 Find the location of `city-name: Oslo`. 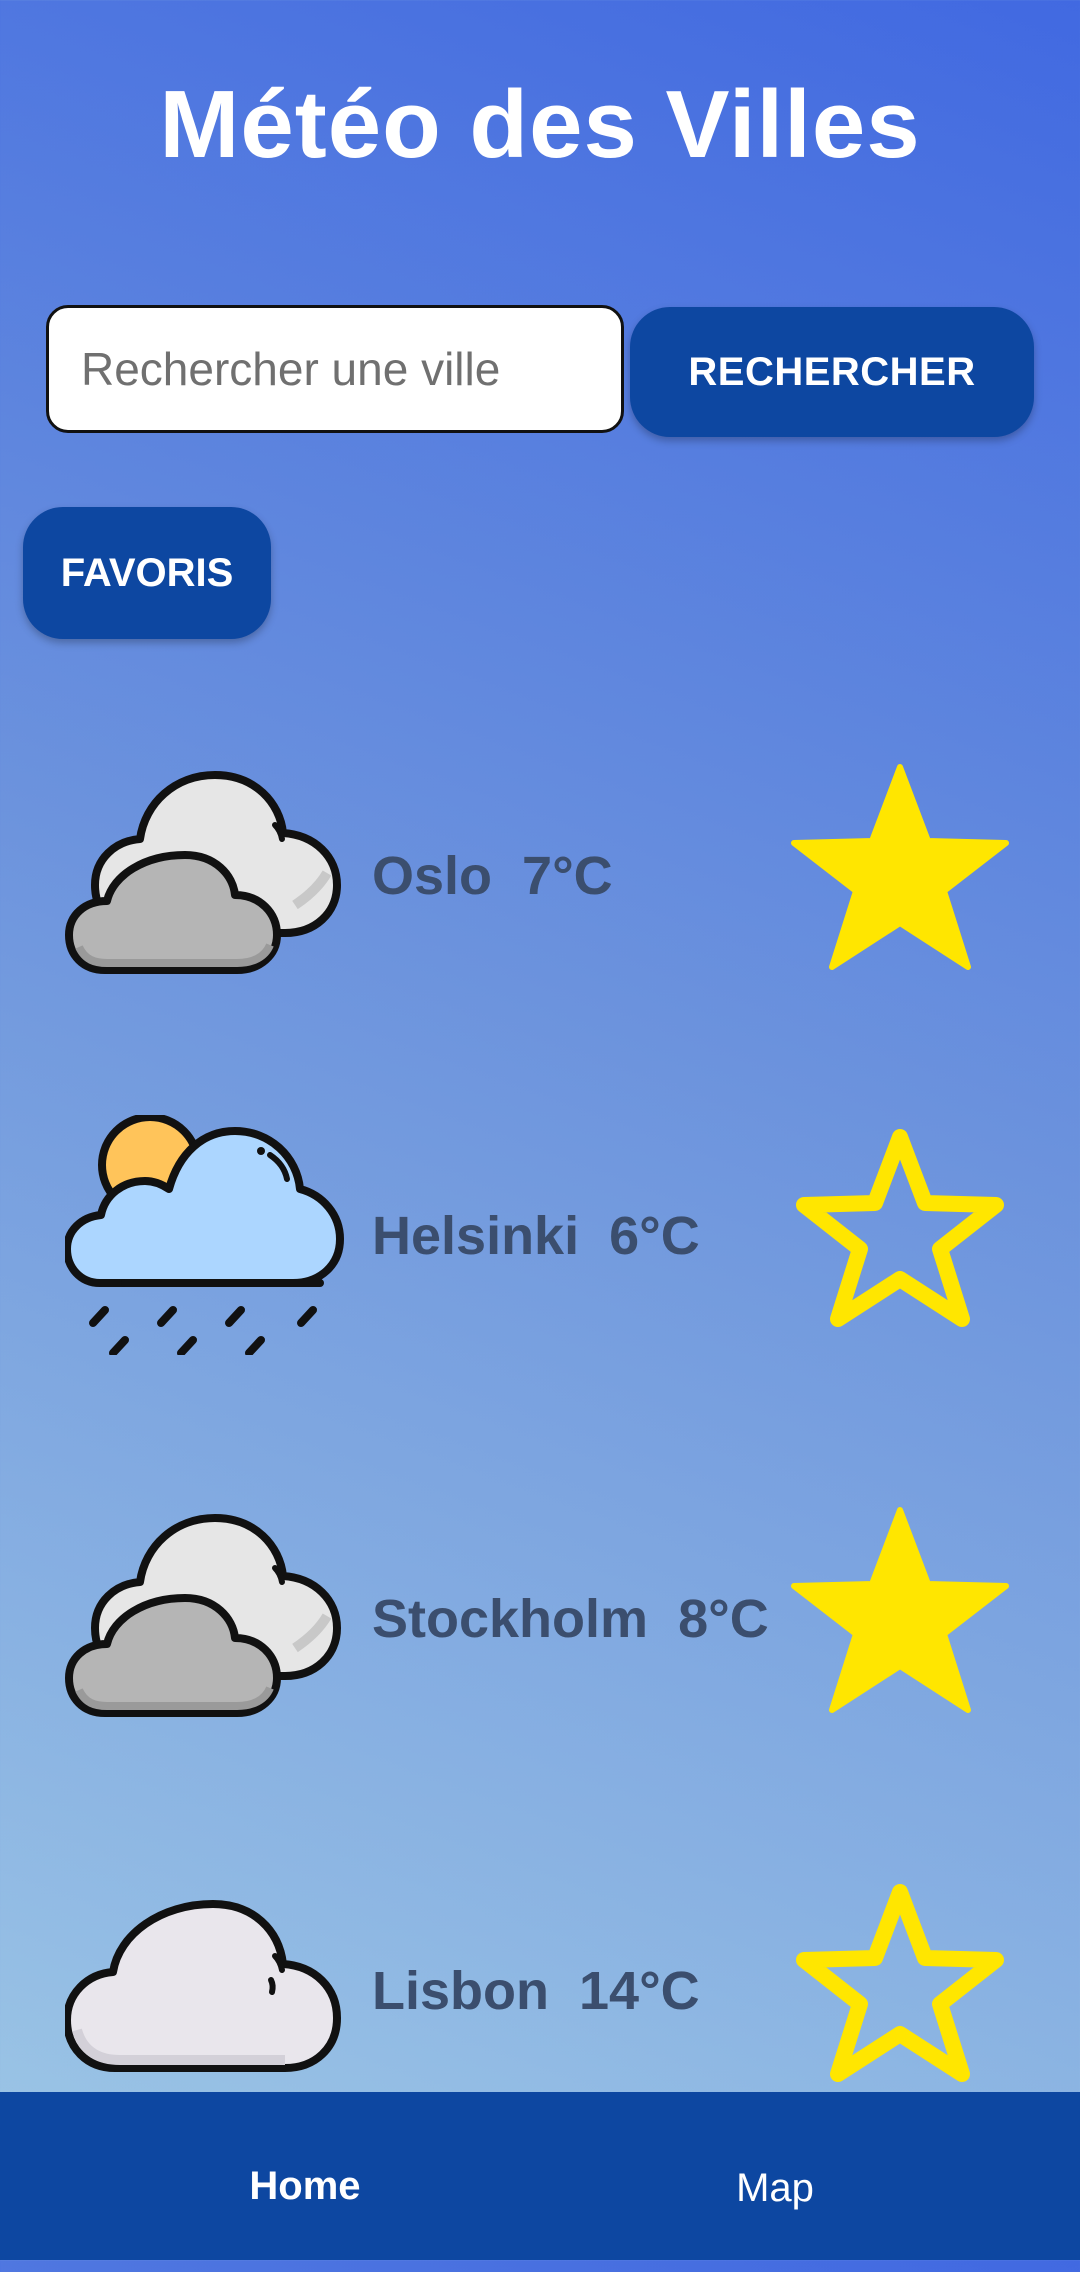

city-name: Oslo is located at coordinates (432, 876).